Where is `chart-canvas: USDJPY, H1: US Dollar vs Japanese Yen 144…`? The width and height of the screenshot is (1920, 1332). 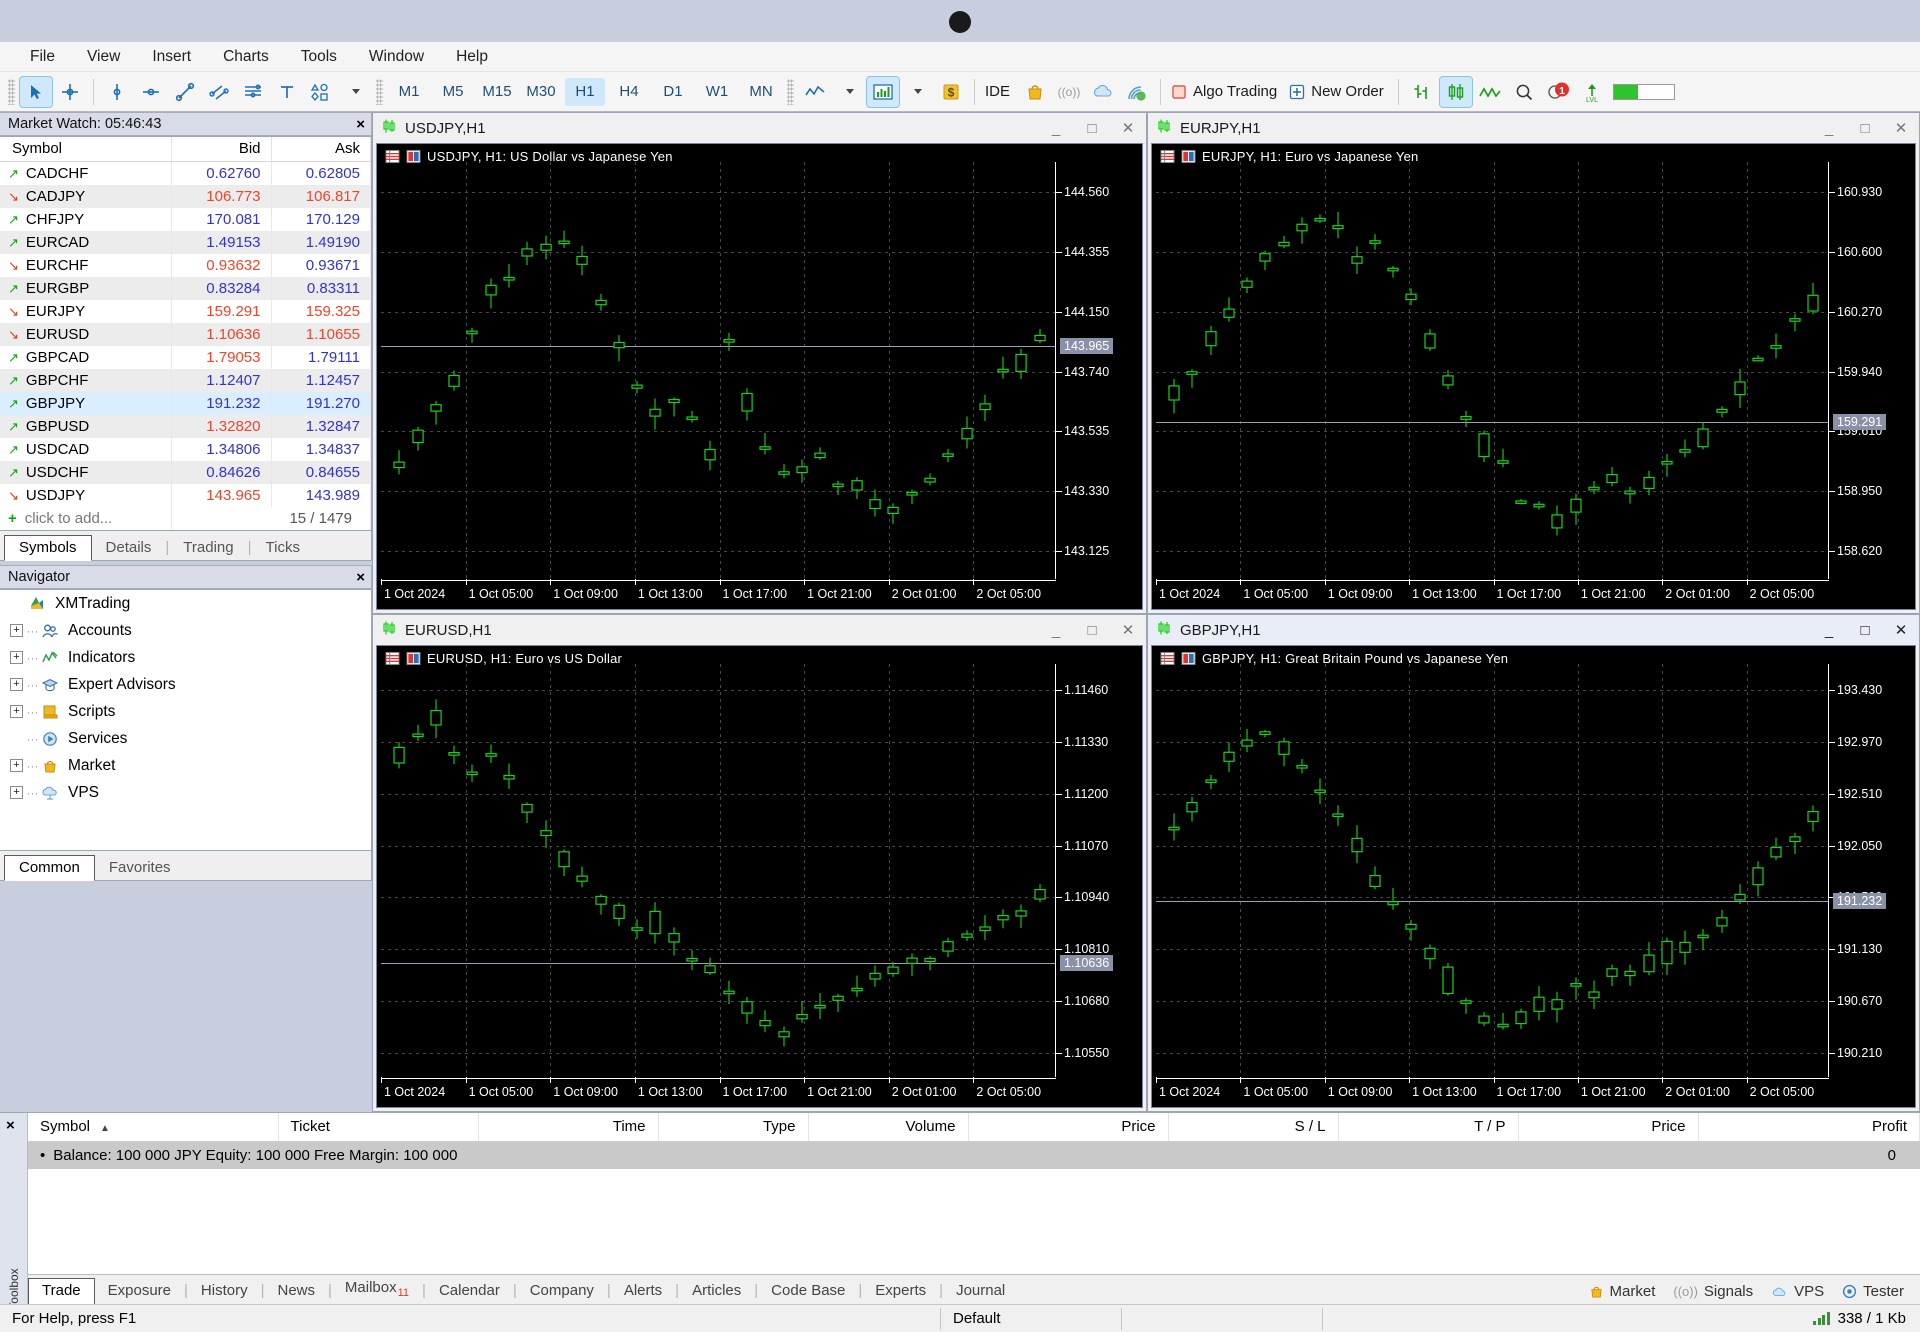 chart-canvas: USDJPY, H1: US Dollar vs Japanese Yen 144… is located at coordinates (759, 376).